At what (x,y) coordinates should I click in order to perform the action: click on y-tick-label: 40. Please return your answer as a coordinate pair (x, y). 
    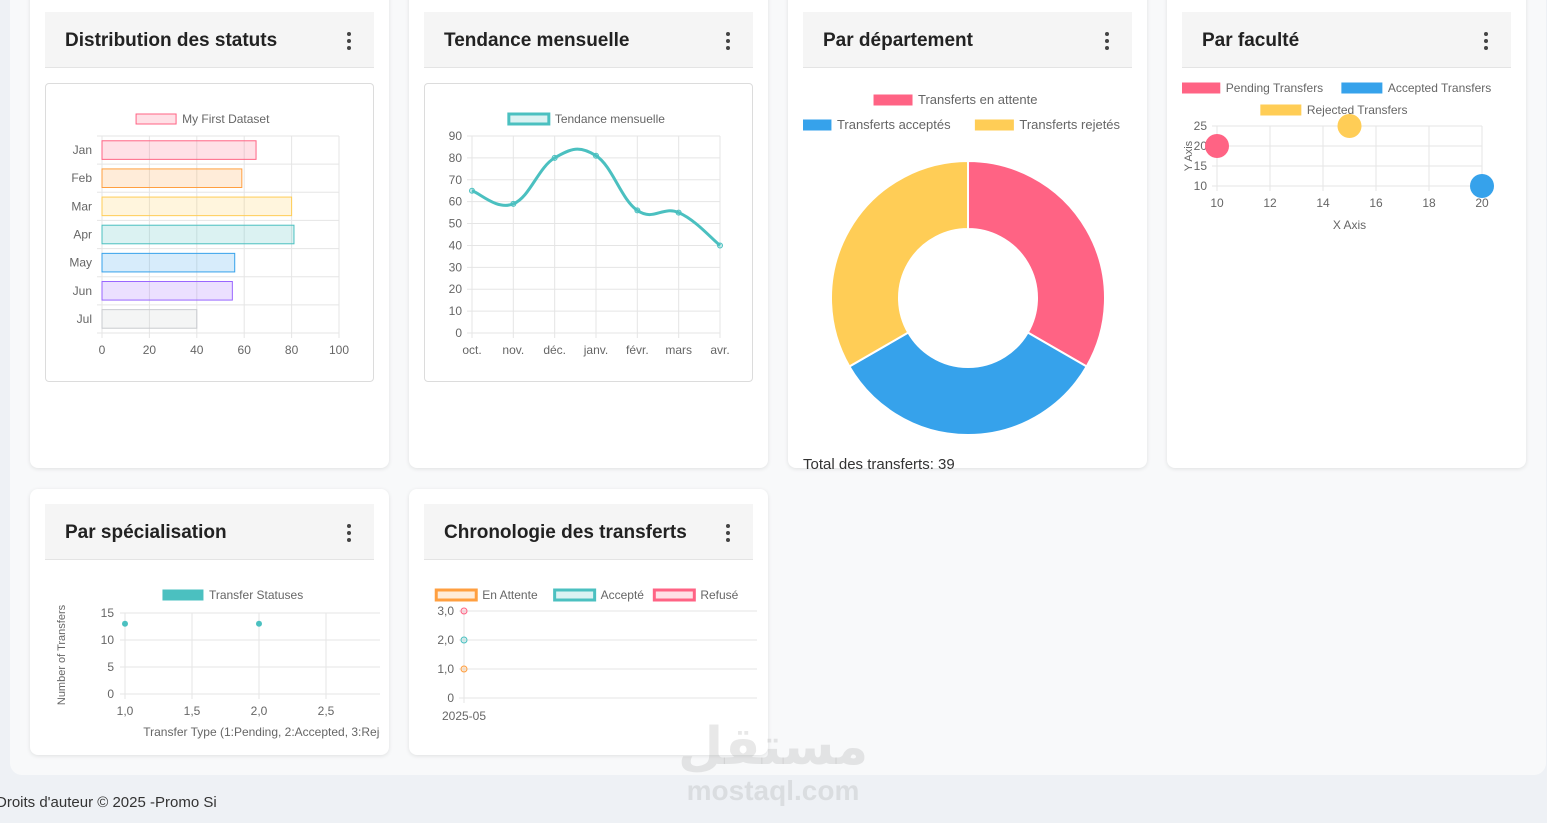
    Looking at the image, I should click on (456, 245).